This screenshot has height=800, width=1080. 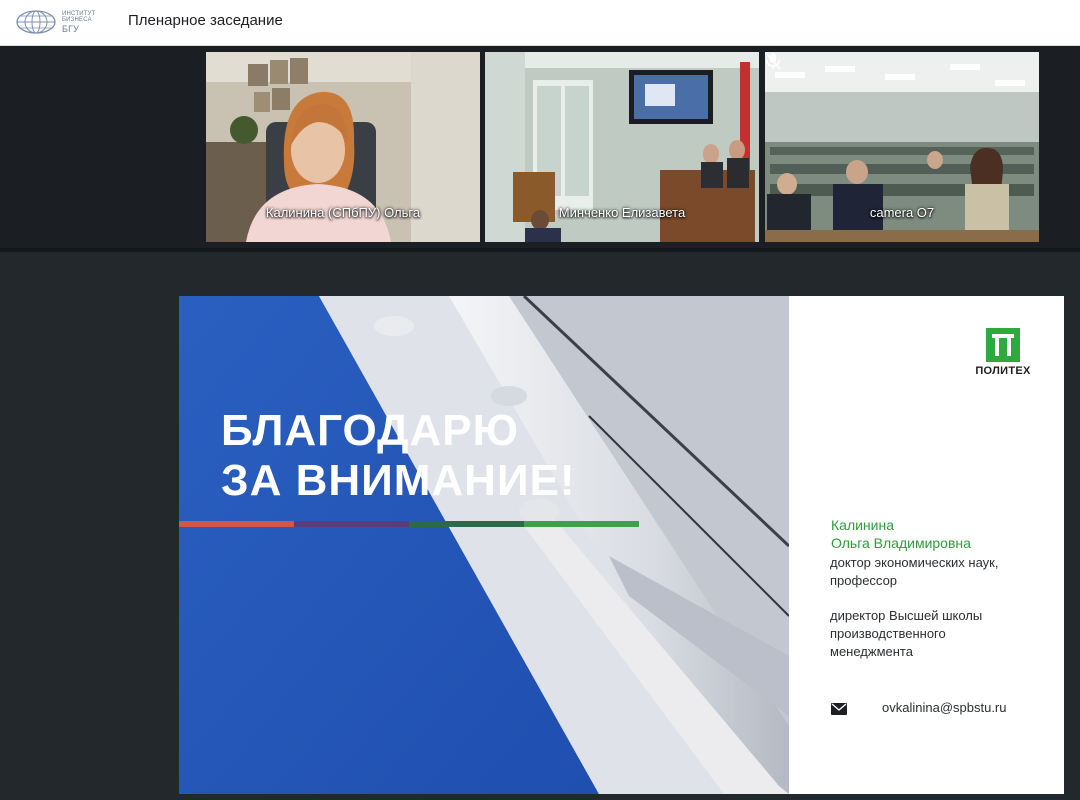 I want to click on pi-logo-icon, so click(x=1003, y=345).